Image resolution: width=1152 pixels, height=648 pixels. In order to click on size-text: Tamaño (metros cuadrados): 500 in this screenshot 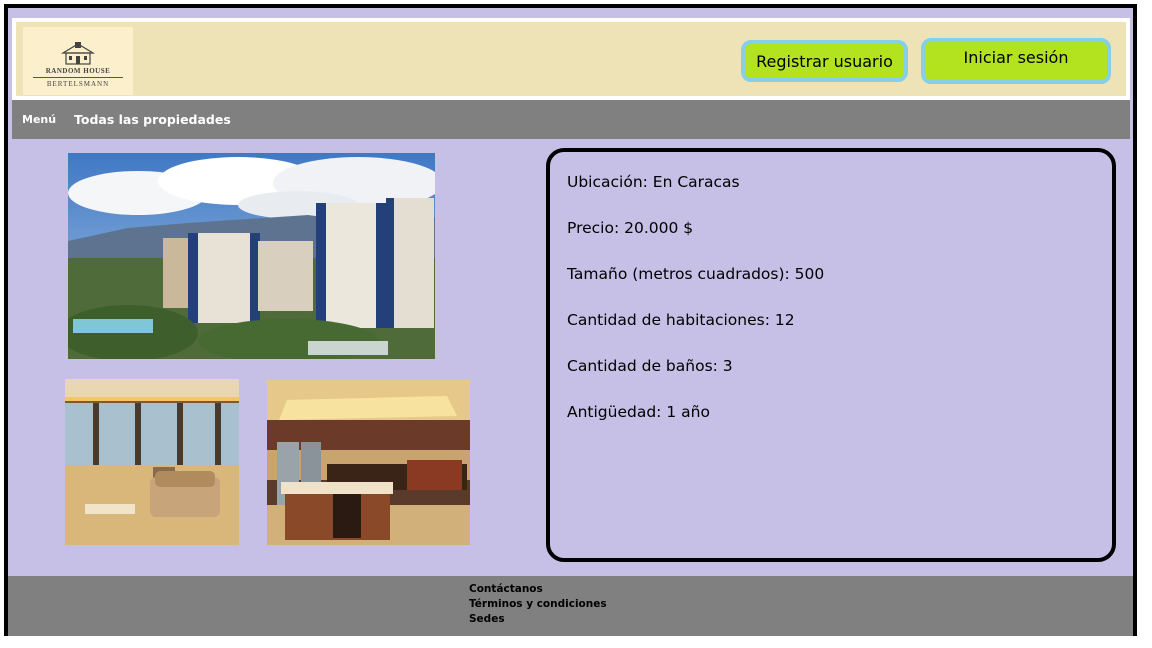, I will do `click(696, 274)`.